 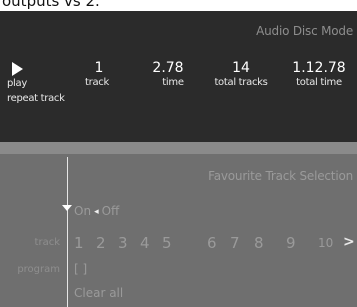 I want to click on on-off-toggle: On ◂ Off, so click(x=96, y=211).